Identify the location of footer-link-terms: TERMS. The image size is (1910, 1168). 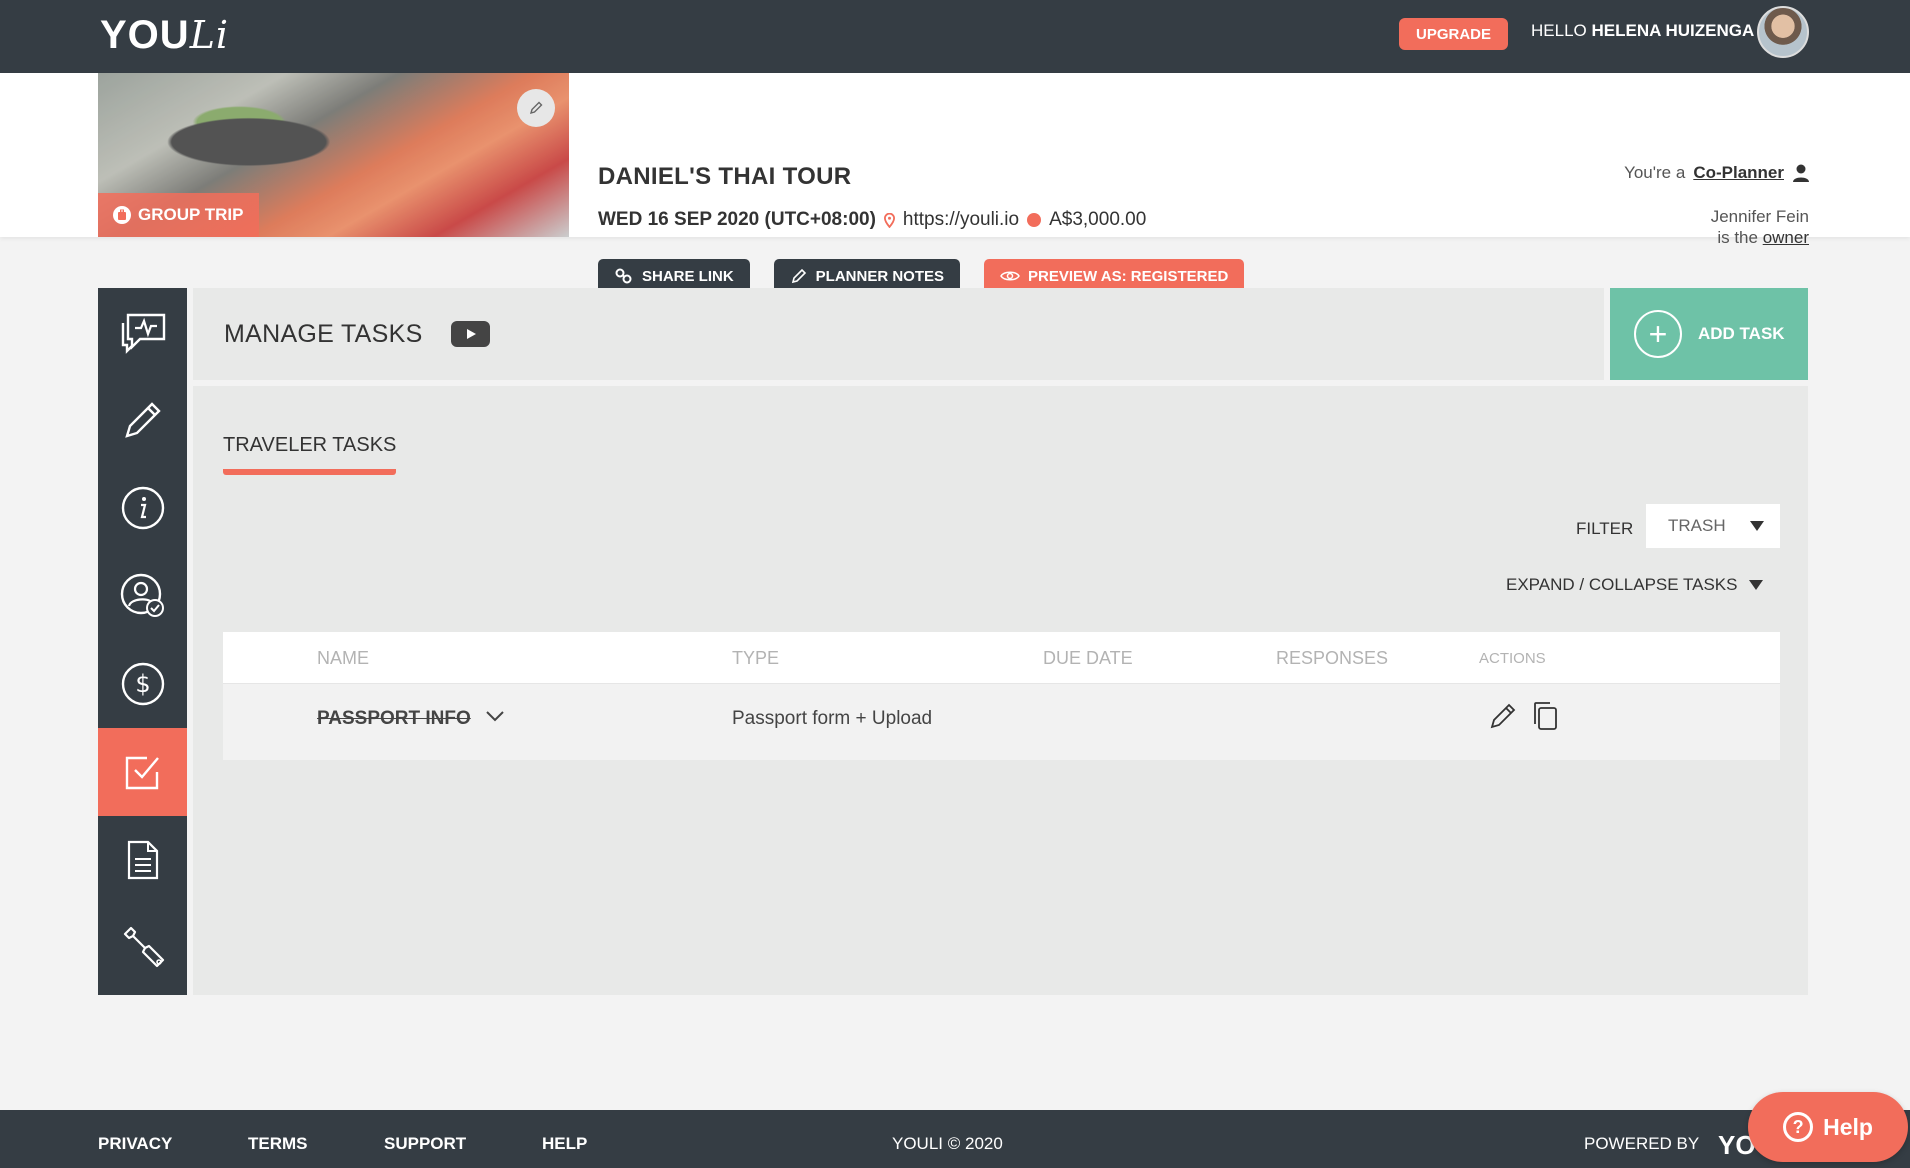
(278, 1144).